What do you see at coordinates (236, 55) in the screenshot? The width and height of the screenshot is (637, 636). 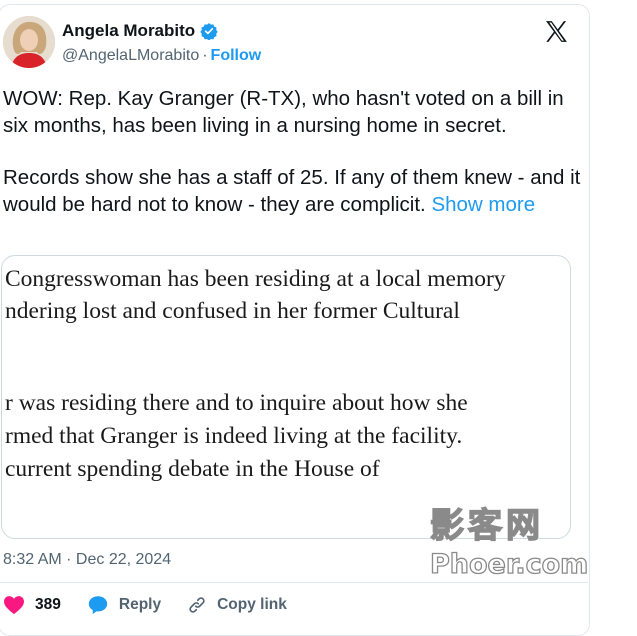 I see `follow-button: Follow` at bounding box center [236, 55].